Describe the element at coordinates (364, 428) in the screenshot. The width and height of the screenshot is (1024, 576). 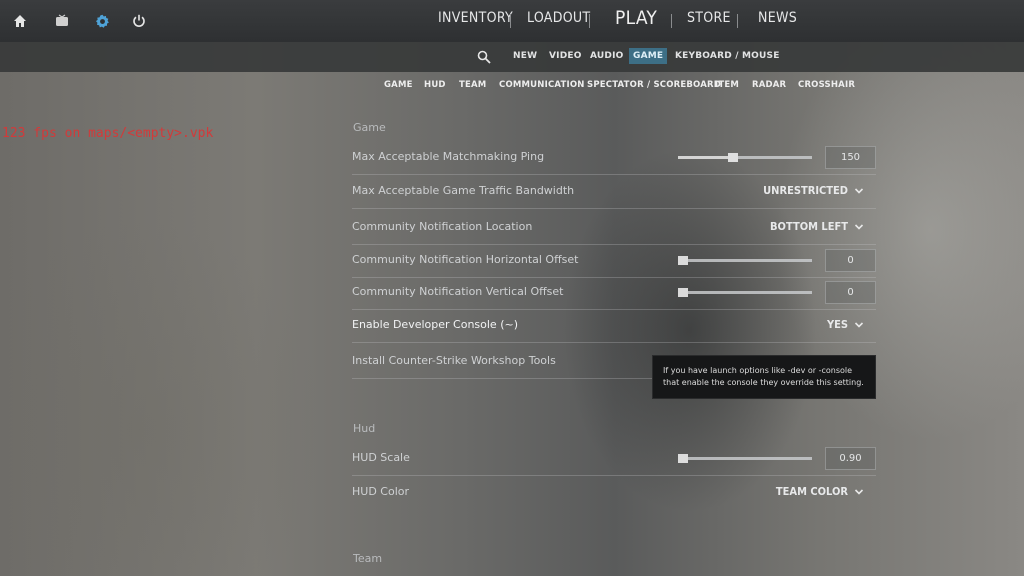
I see `section-title-hud: Hud` at that location.